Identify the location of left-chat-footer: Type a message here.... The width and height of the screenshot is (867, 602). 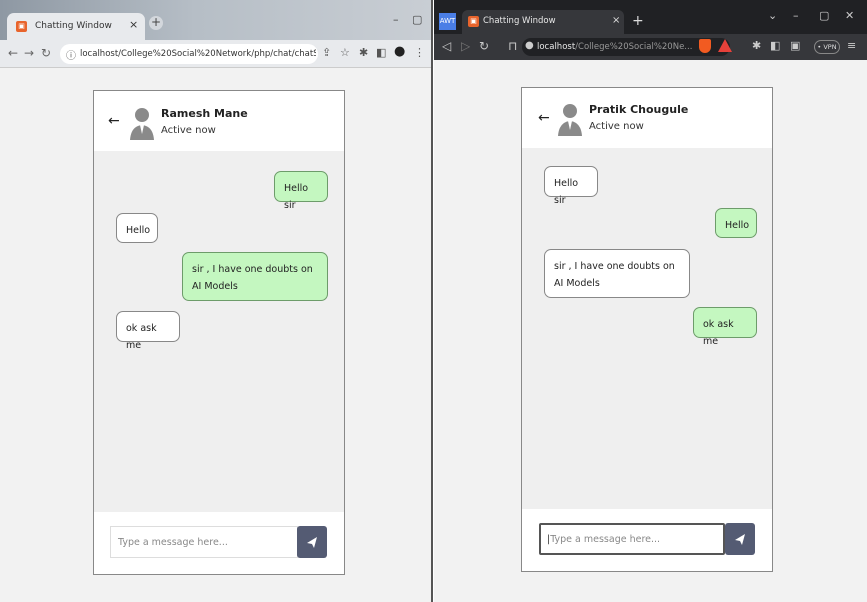
(219, 543).